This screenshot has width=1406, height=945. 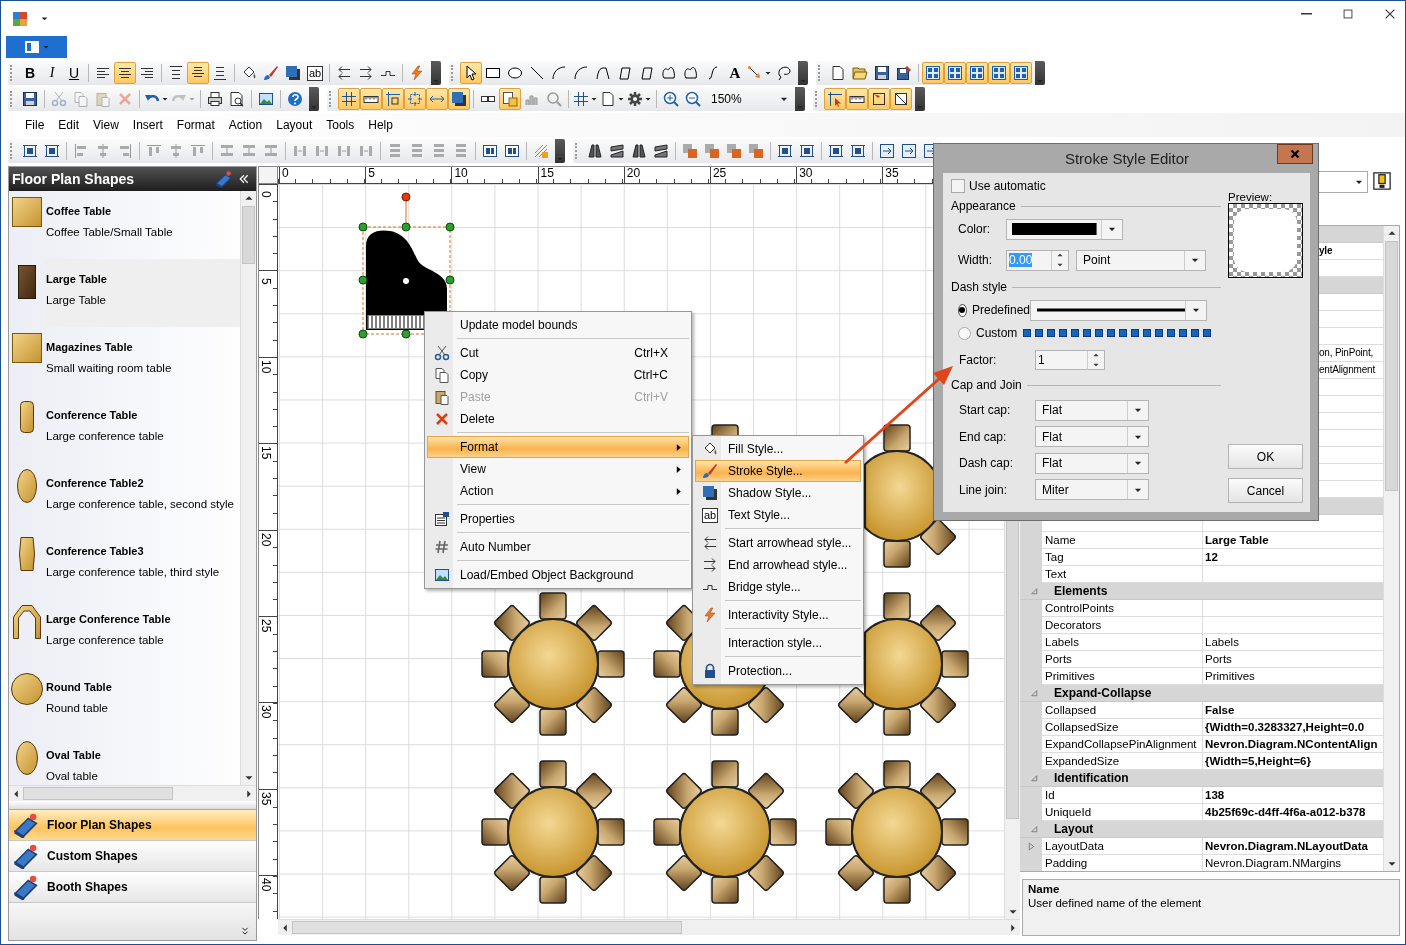 I want to click on use-automatic-checkbox: Use automatic, so click(x=1086, y=186).